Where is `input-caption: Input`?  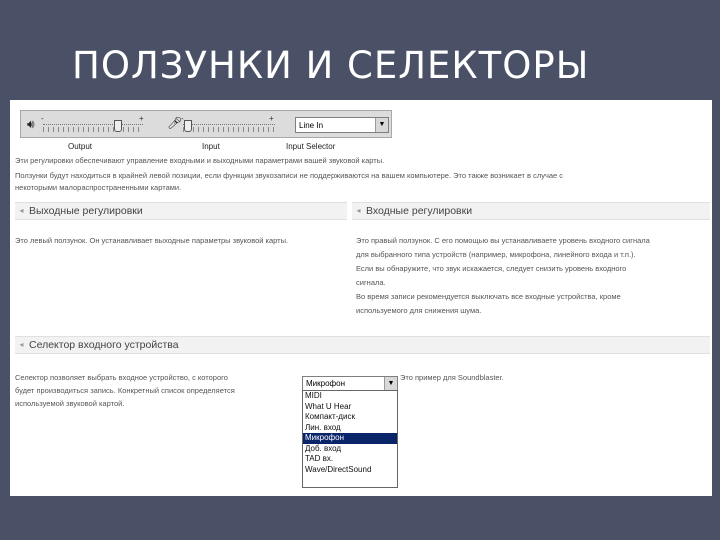
input-caption: Input is located at coordinates (211, 146).